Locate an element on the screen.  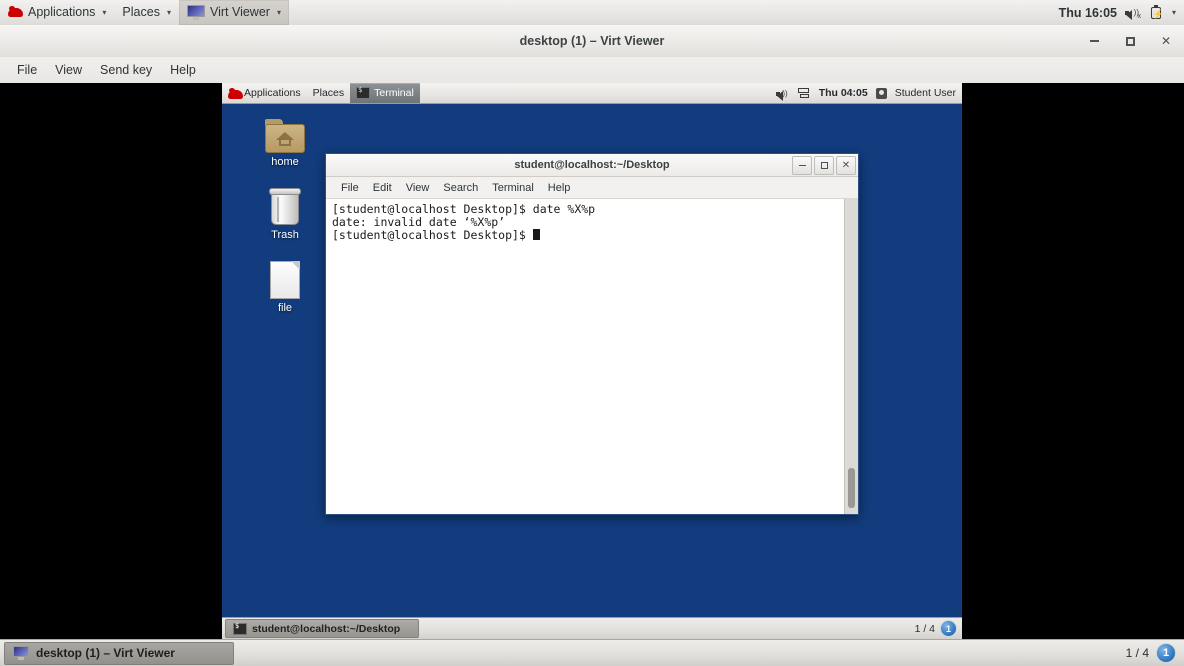
desktop-icon-file-label: file is located at coordinates (285, 308).